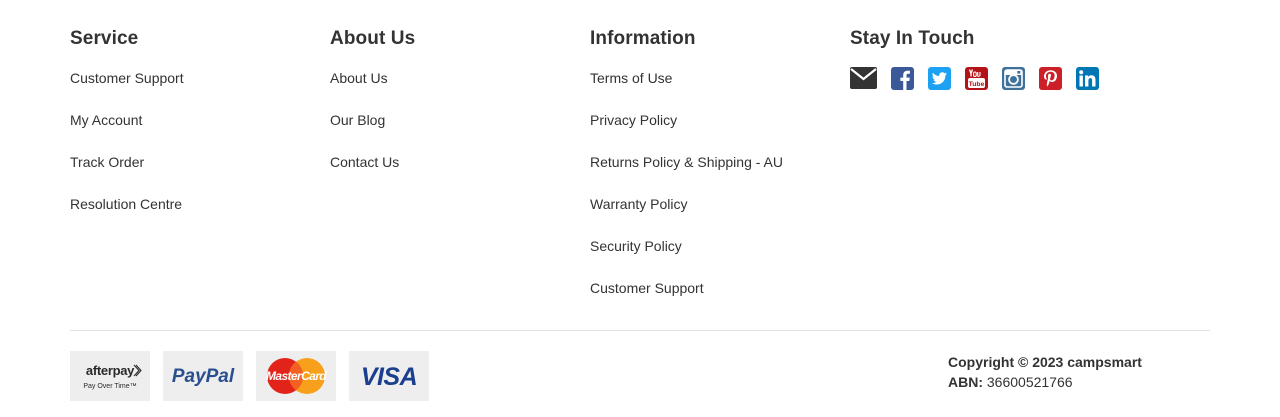  What do you see at coordinates (127, 216) in the screenshot?
I see `link-resolution-centre: Resolution Centre` at bounding box center [127, 216].